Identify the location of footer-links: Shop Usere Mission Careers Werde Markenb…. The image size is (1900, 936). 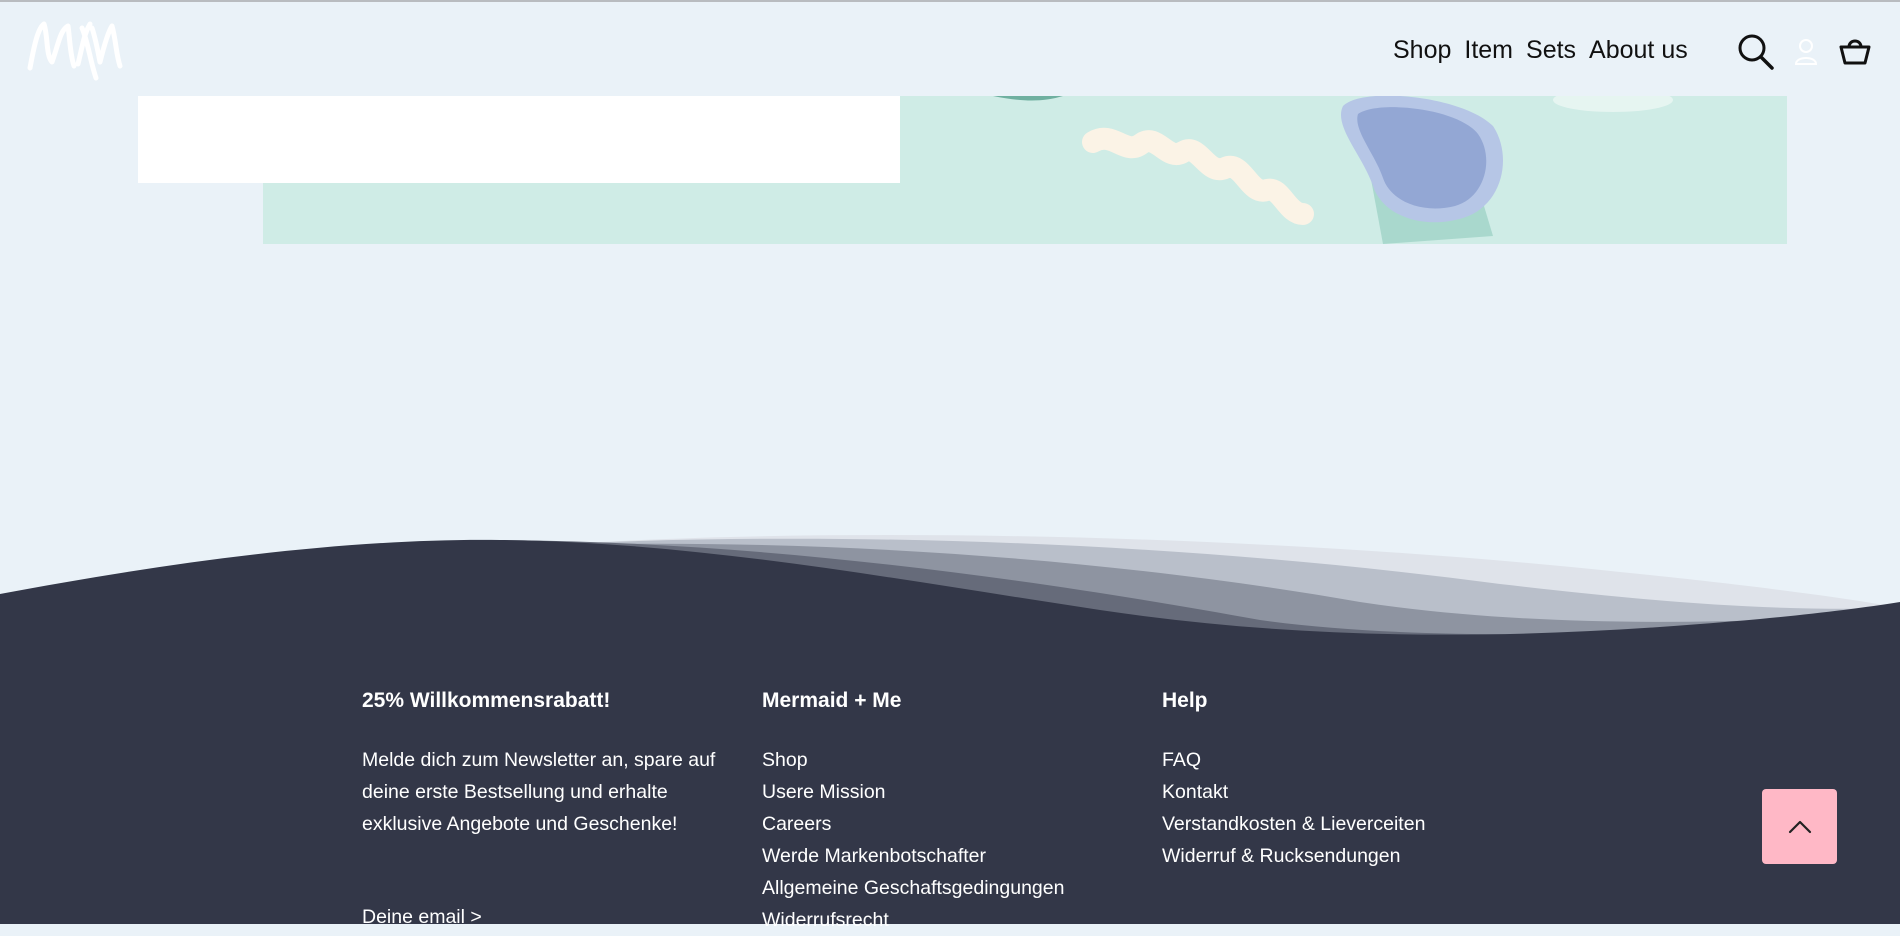
(952, 840).